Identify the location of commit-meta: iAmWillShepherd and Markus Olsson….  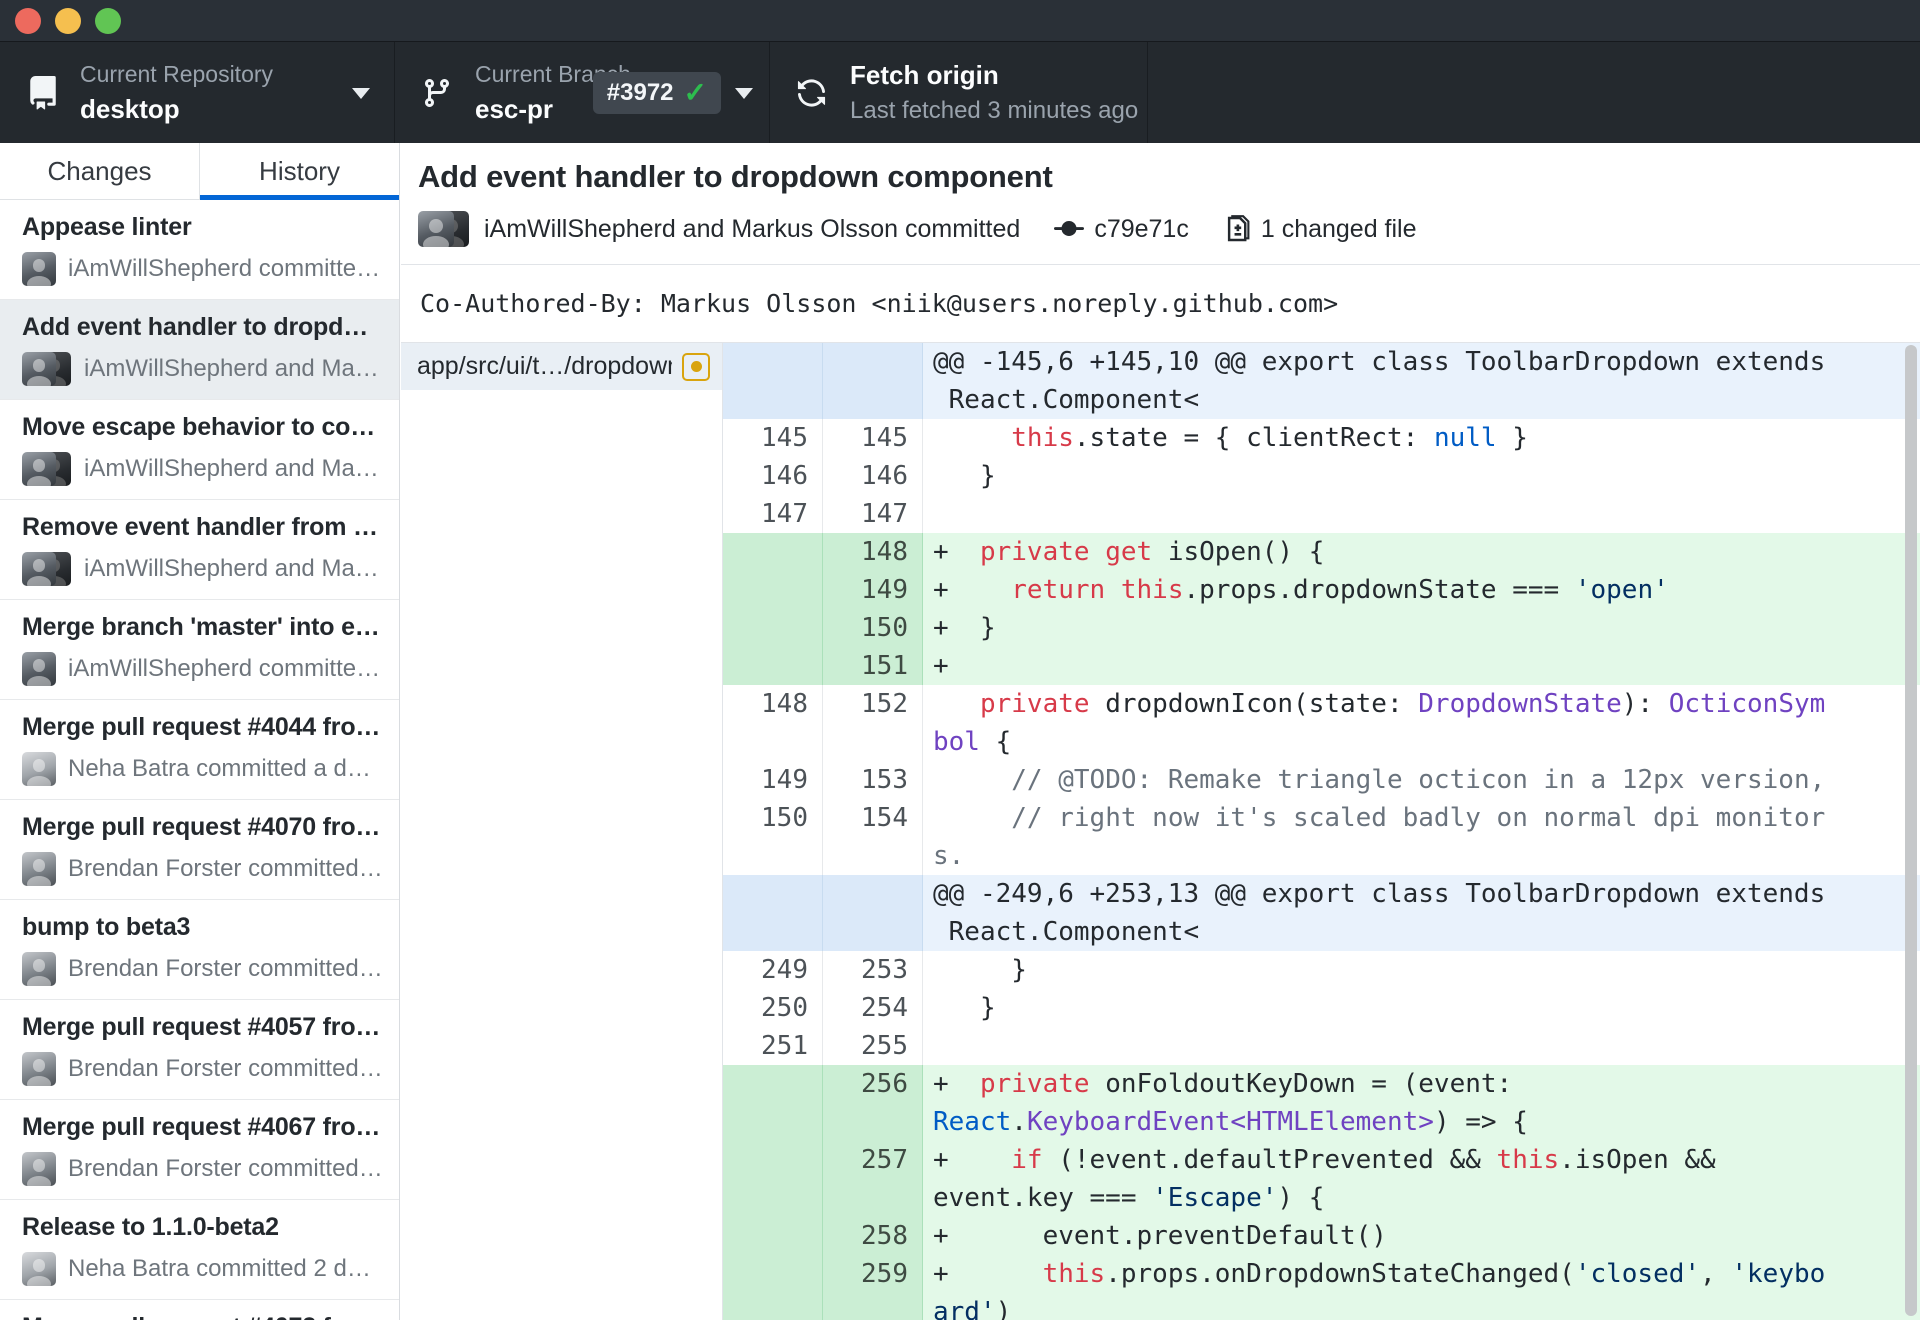
(233, 568).